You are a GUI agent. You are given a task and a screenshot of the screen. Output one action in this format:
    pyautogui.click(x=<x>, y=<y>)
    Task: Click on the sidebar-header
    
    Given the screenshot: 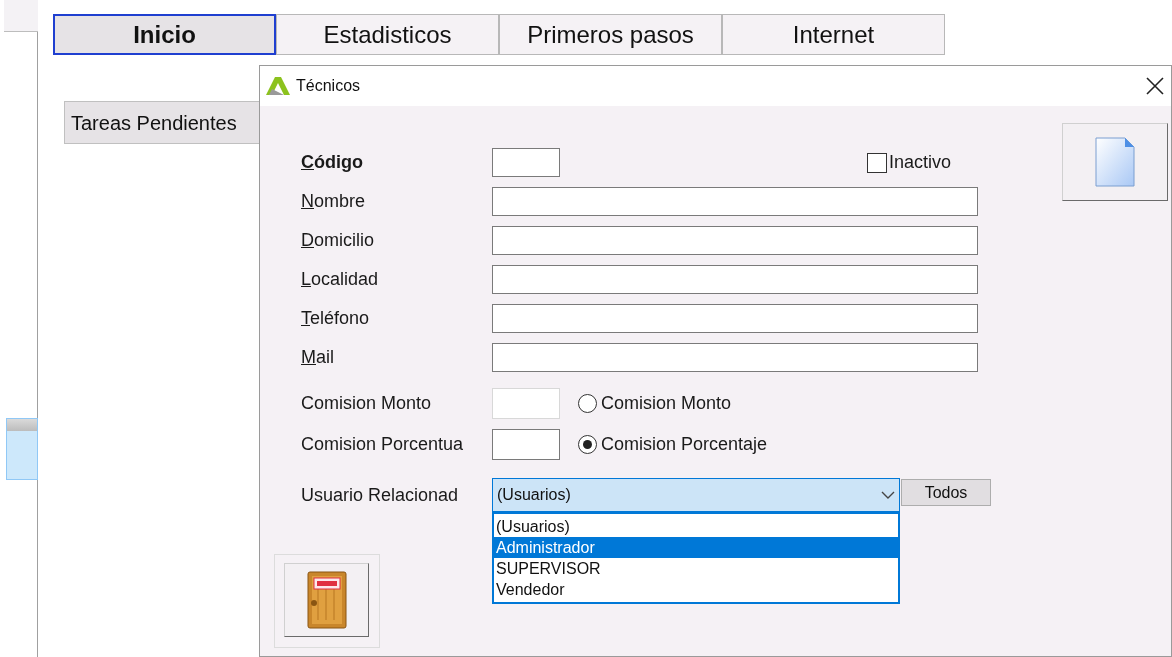 What is the action you would take?
    pyautogui.click(x=21, y=16)
    